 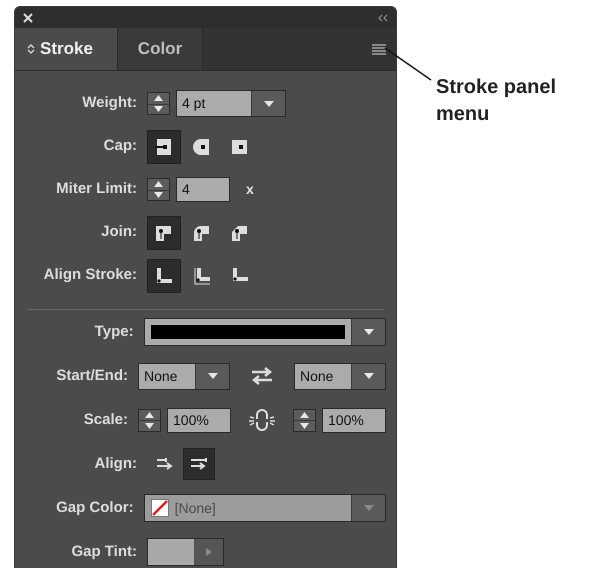 I want to click on dropdown: 4 pt, so click(x=231, y=103).